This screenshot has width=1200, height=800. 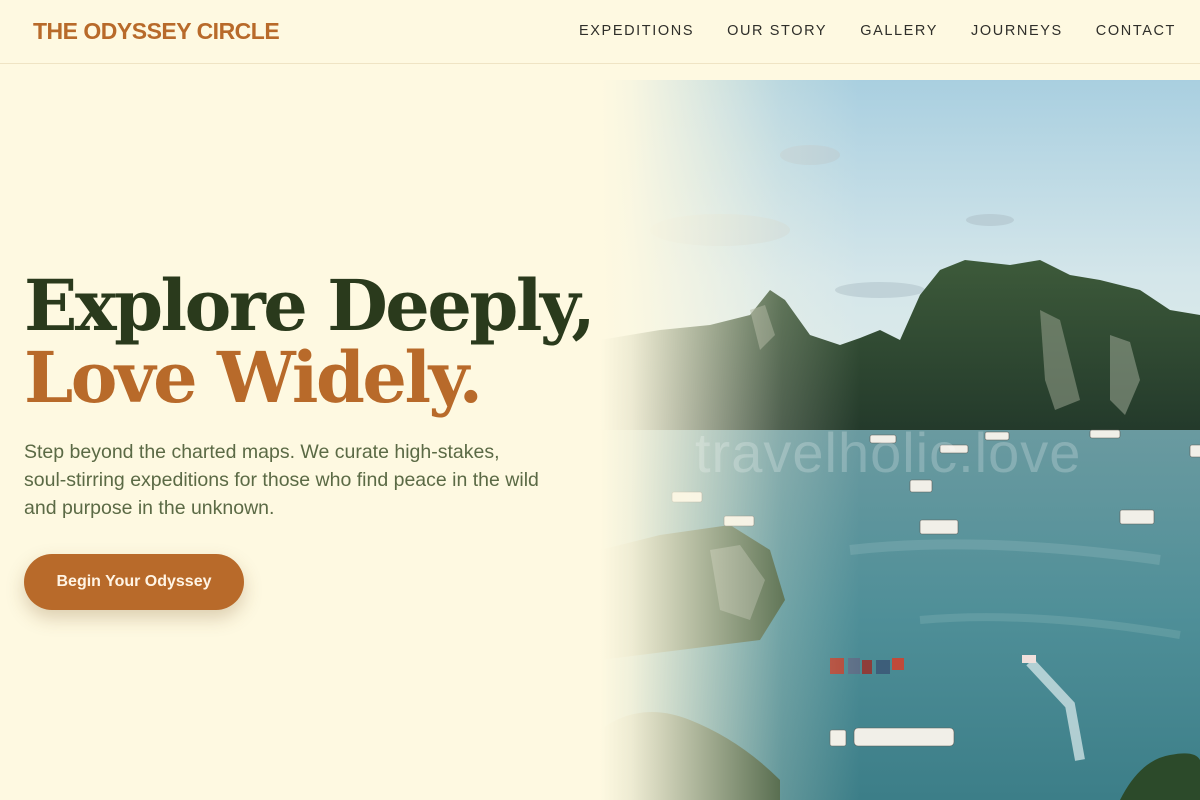 I want to click on hero-title-line1: Explore Deeply,, so click(x=310, y=305).